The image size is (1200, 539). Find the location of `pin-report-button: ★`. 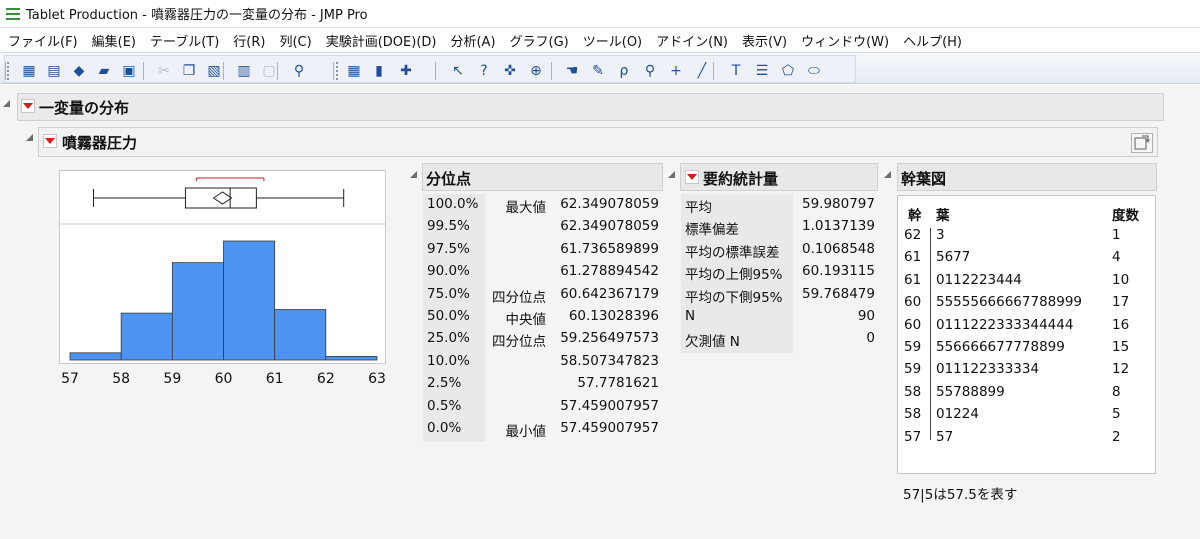

pin-report-button: ★ is located at coordinates (1142, 143).